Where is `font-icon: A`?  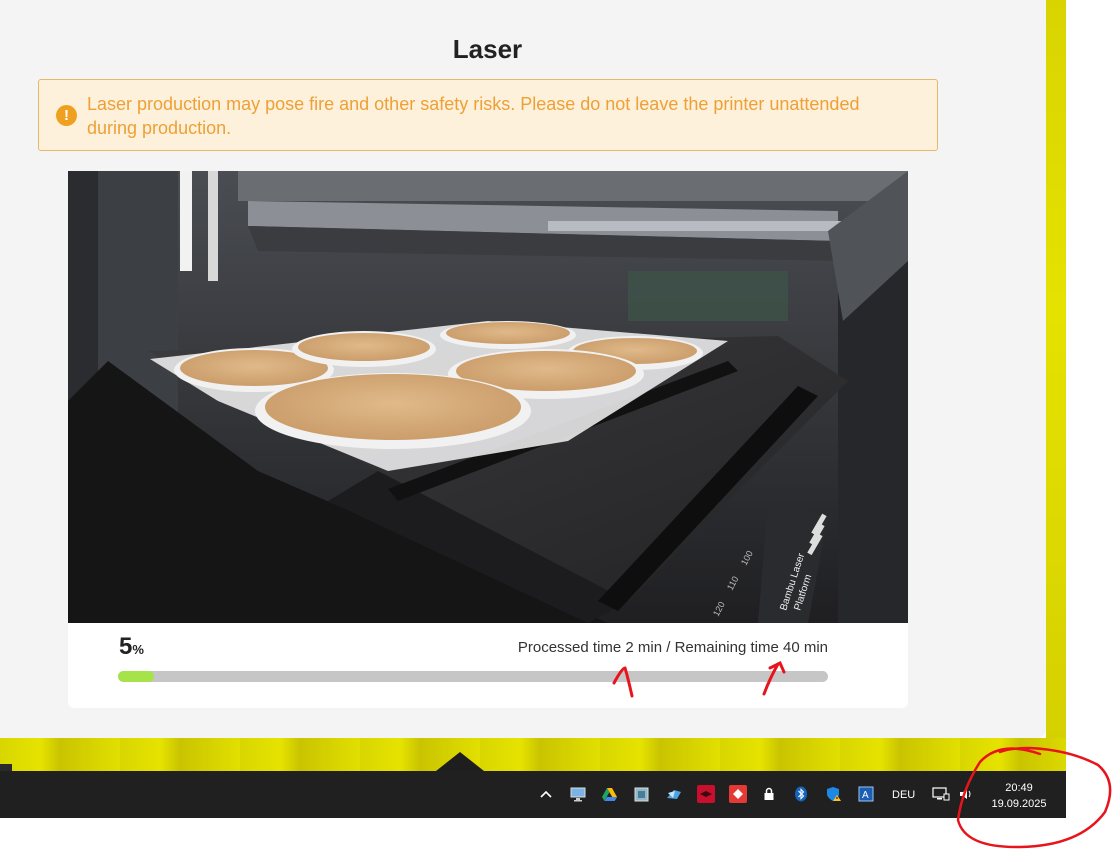
font-icon: A is located at coordinates (866, 794).